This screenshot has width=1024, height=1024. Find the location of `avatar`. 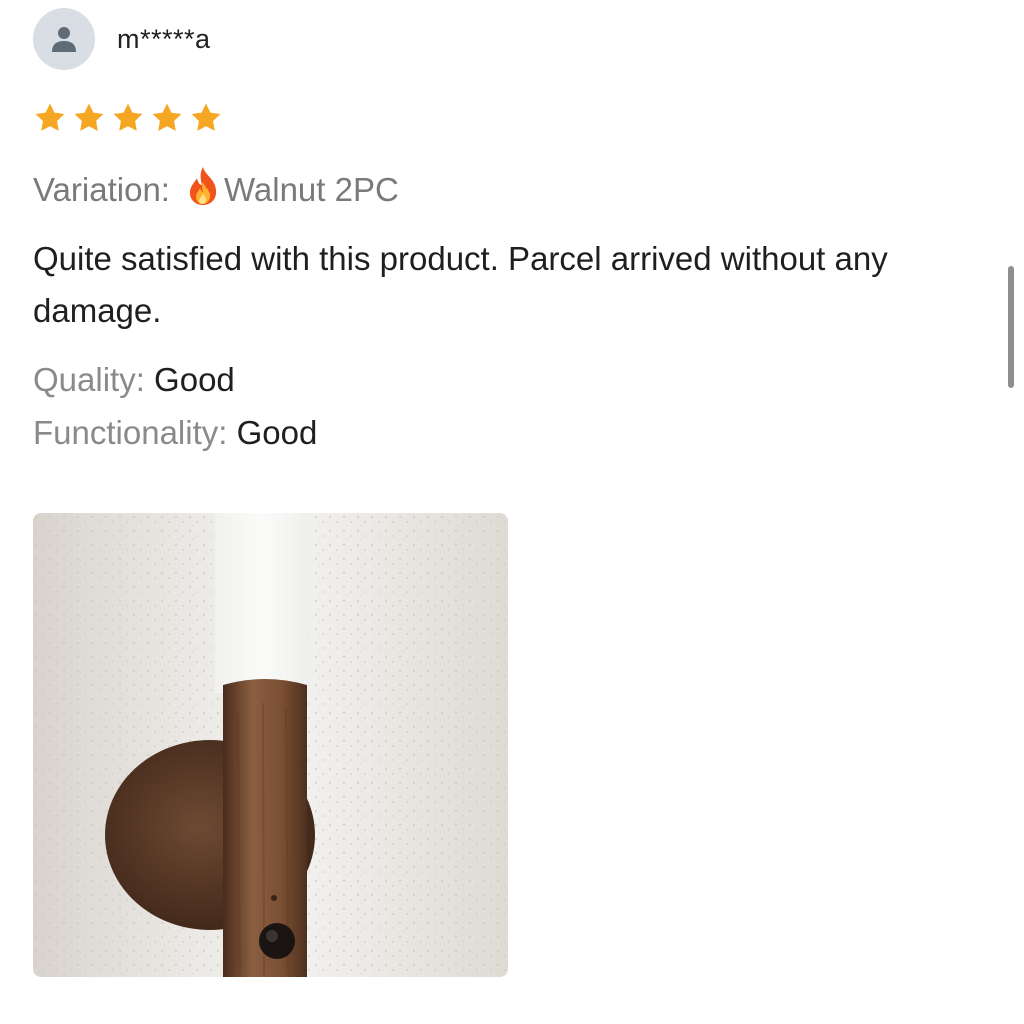

avatar is located at coordinates (64, 39).